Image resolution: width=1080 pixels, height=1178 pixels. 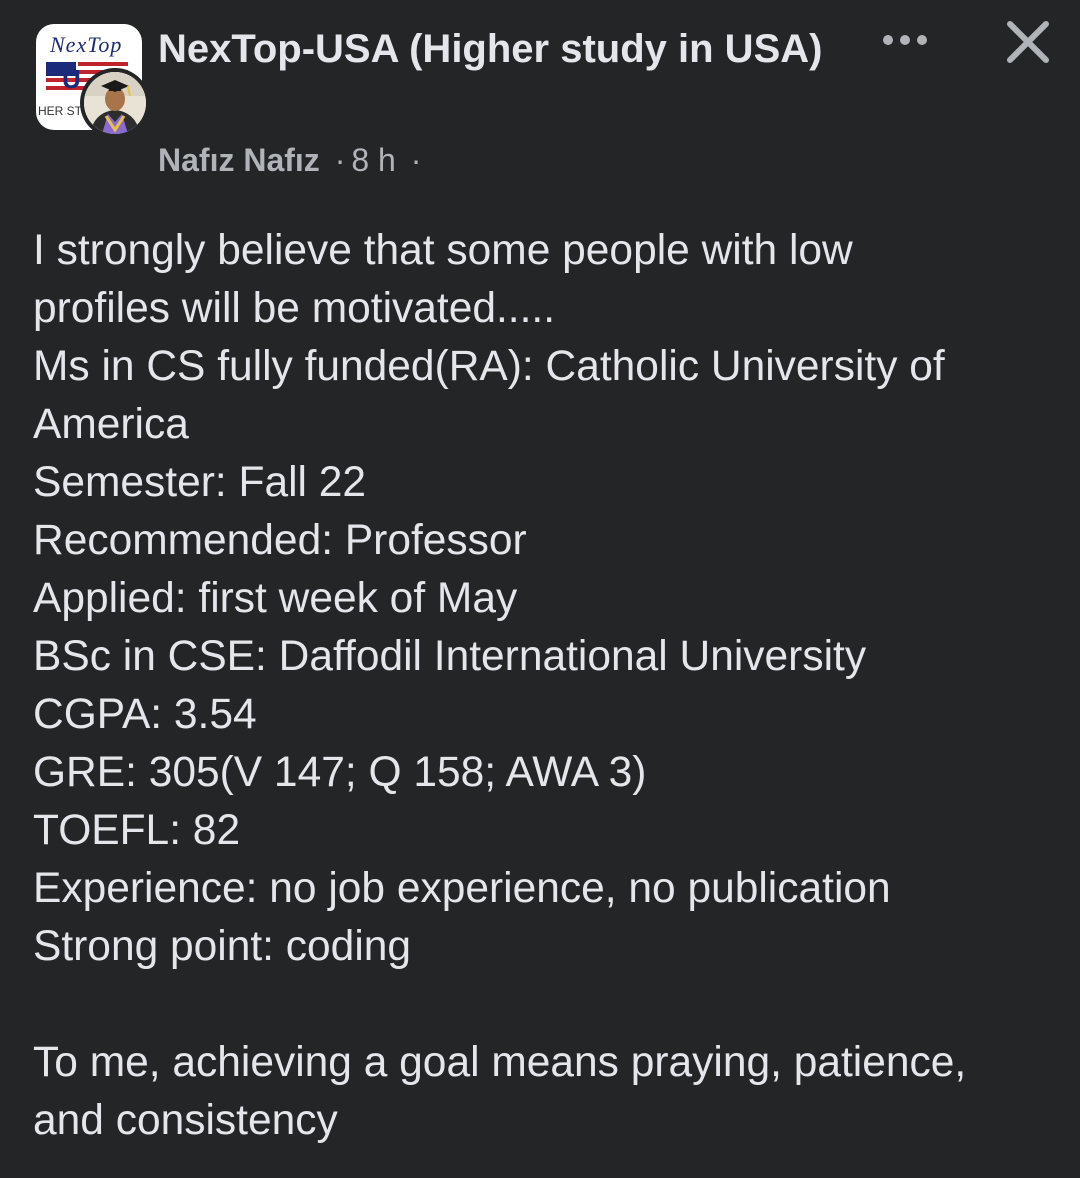 I want to click on post-body-line: Semester: Fall 22, so click(x=200, y=482).